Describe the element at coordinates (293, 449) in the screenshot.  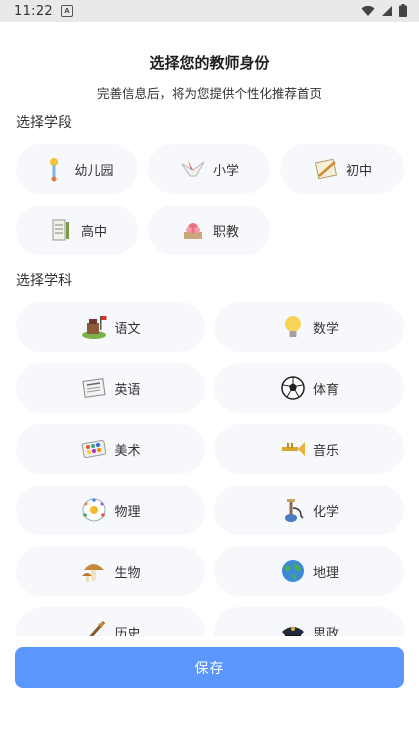
I see `trumpet-icon` at that location.